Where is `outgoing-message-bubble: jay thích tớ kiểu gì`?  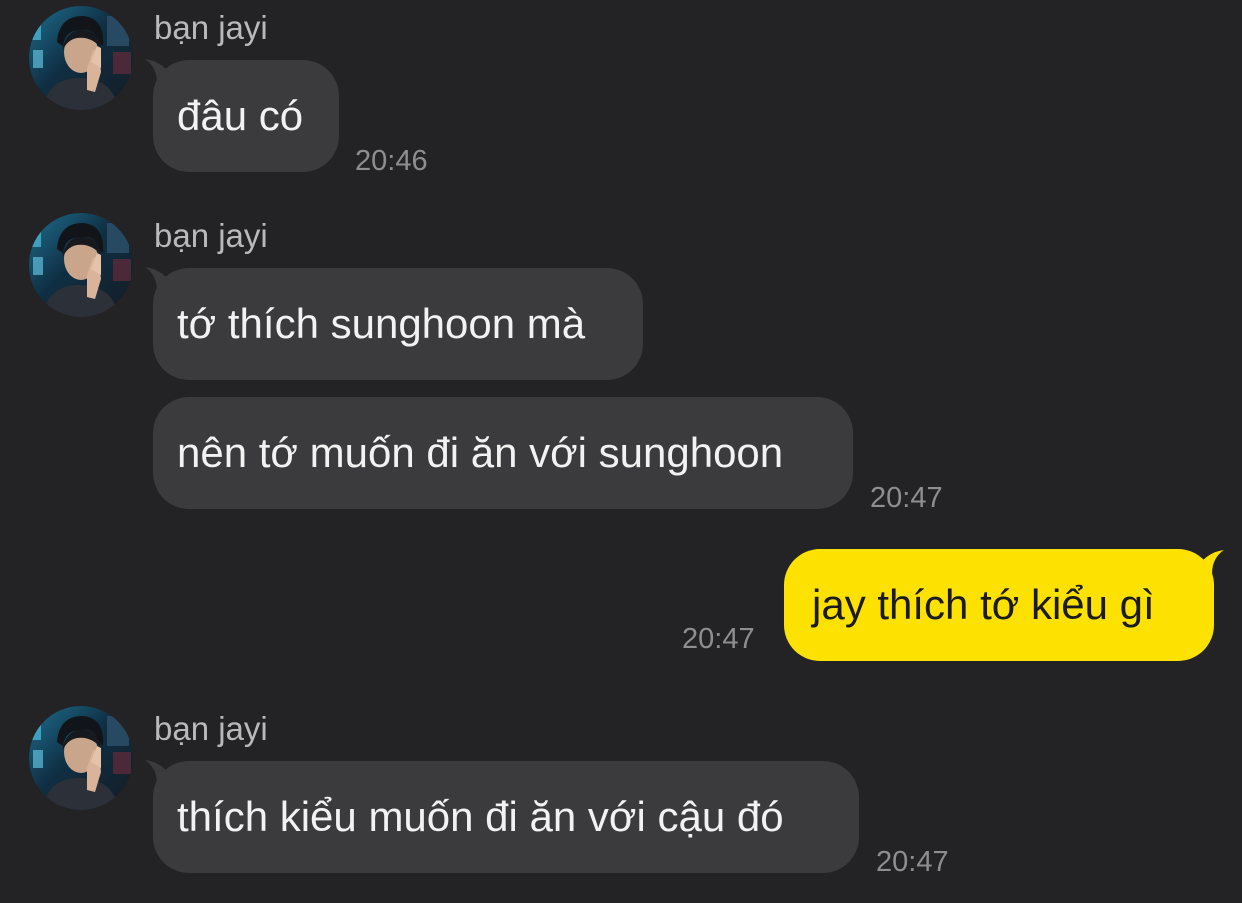
outgoing-message-bubble: jay thích tớ kiểu gì is located at coordinates (999, 605).